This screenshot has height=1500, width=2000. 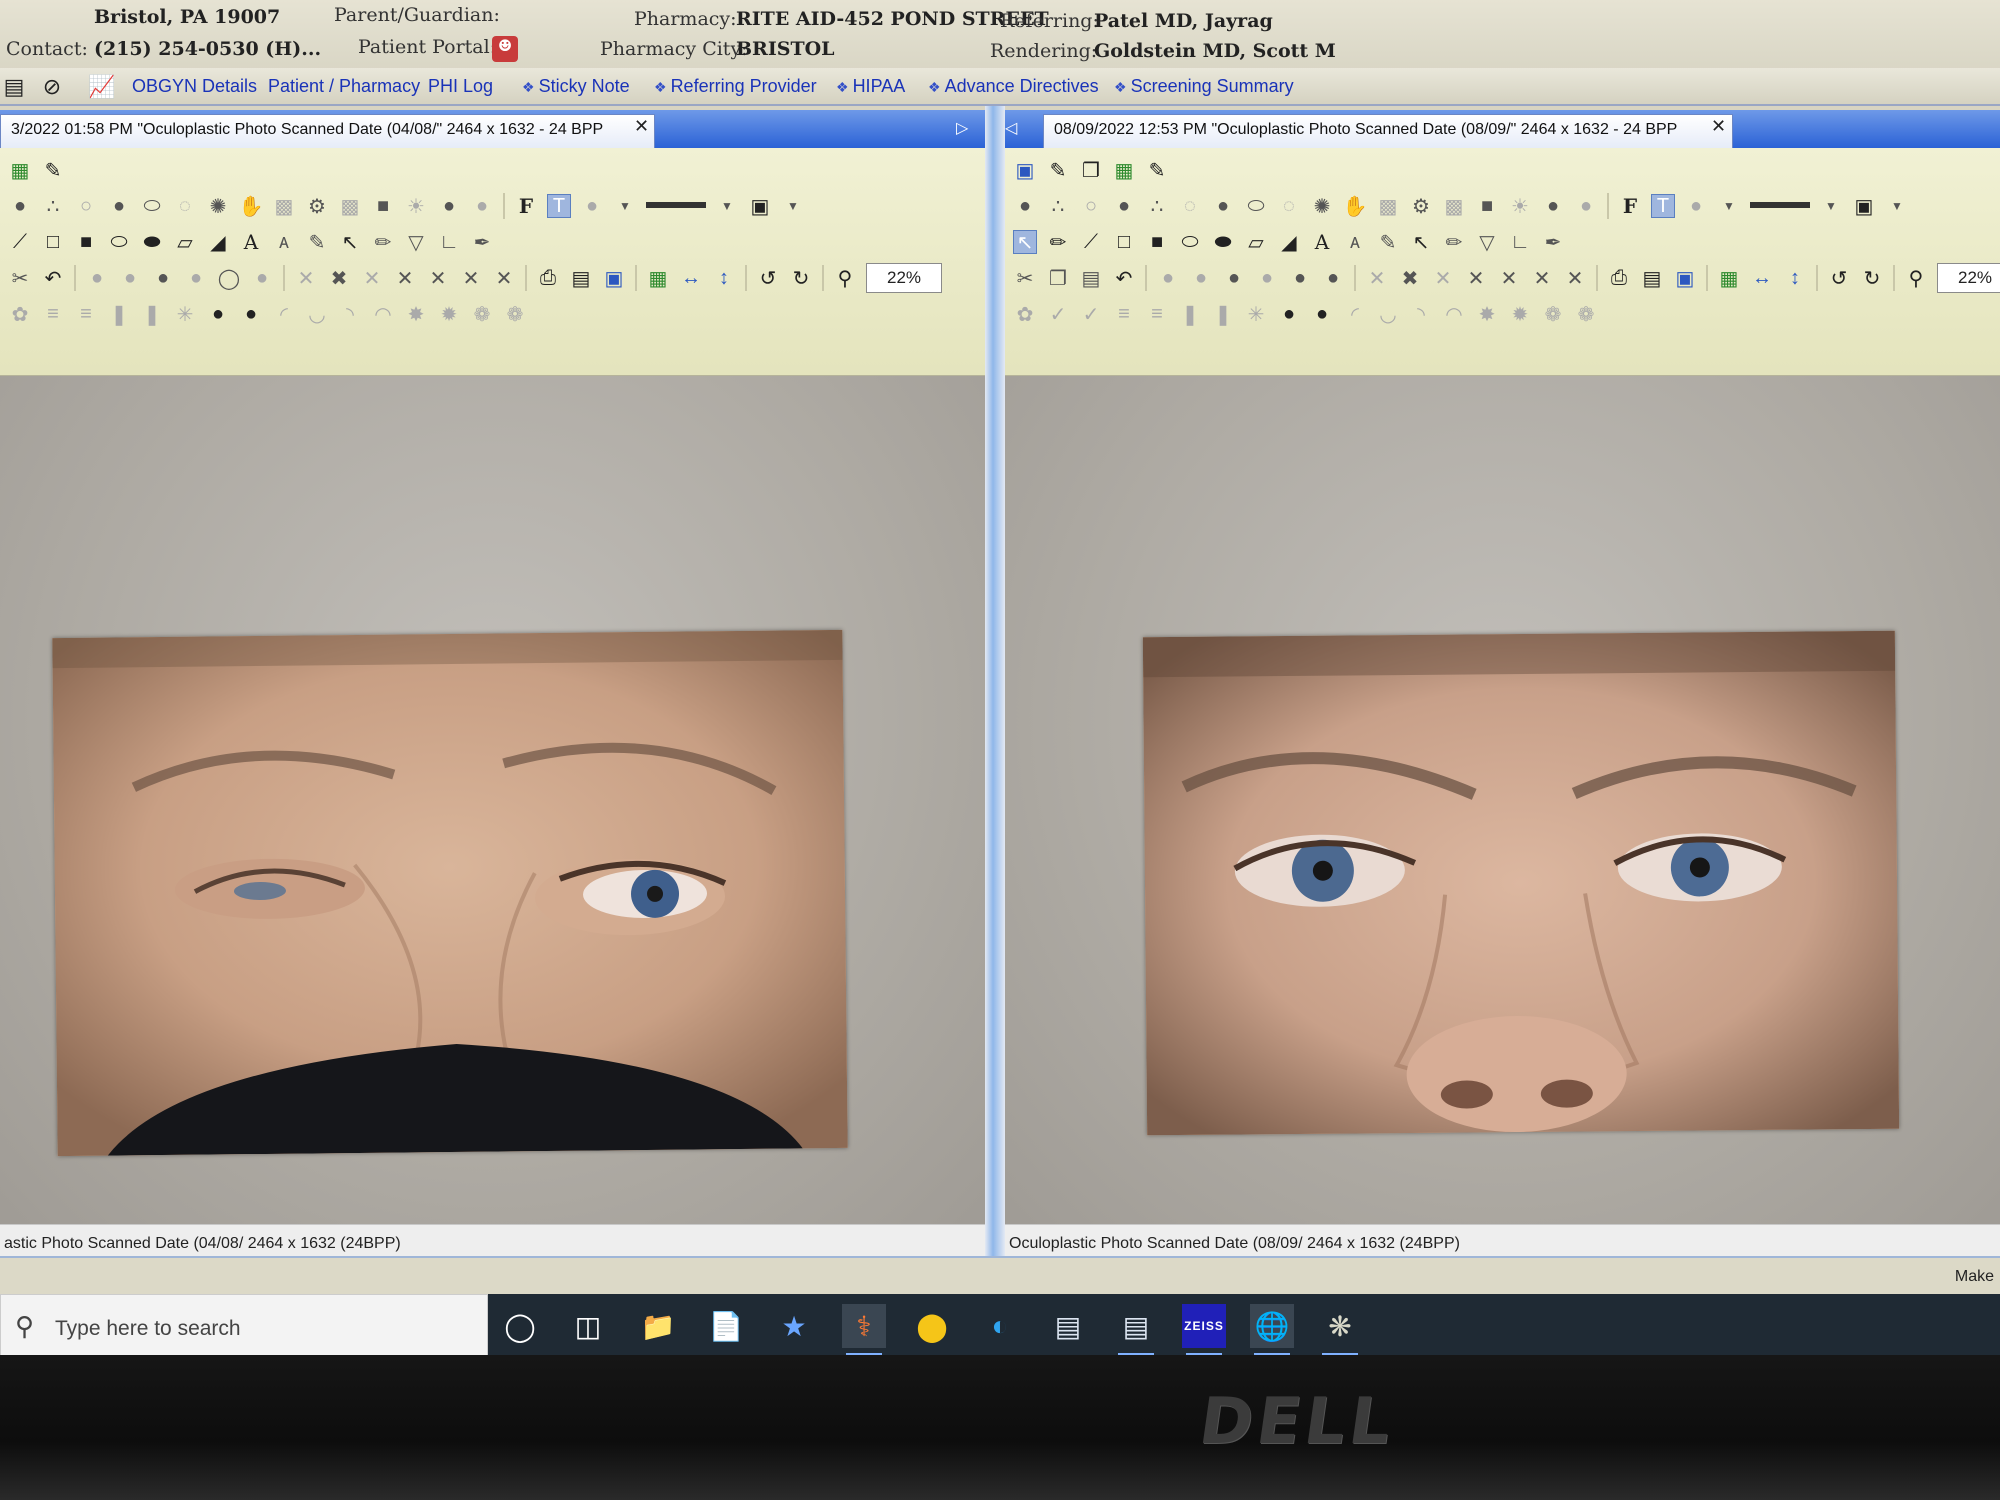 I want to click on sun-icon: ☀, so click(x=416, y=206).